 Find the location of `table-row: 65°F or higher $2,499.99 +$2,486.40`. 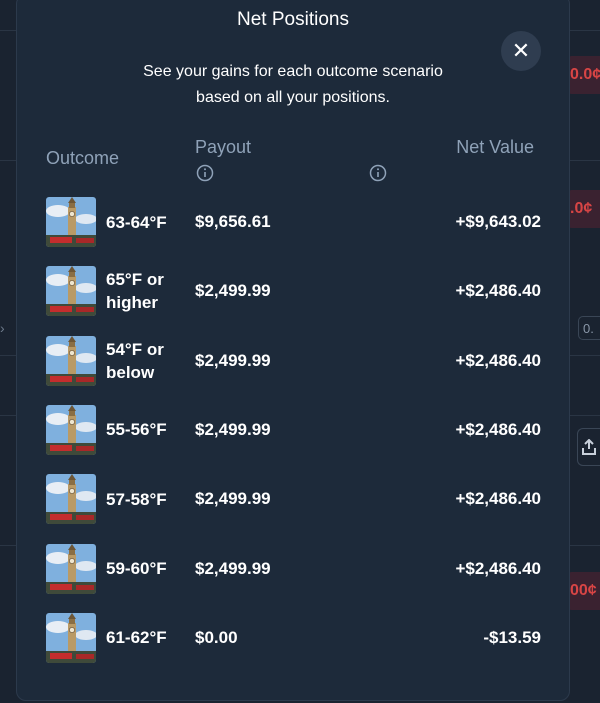

table-row: 65°F or higher $2,499.99 +$2,486.40 is located at coordinates (293, 291).